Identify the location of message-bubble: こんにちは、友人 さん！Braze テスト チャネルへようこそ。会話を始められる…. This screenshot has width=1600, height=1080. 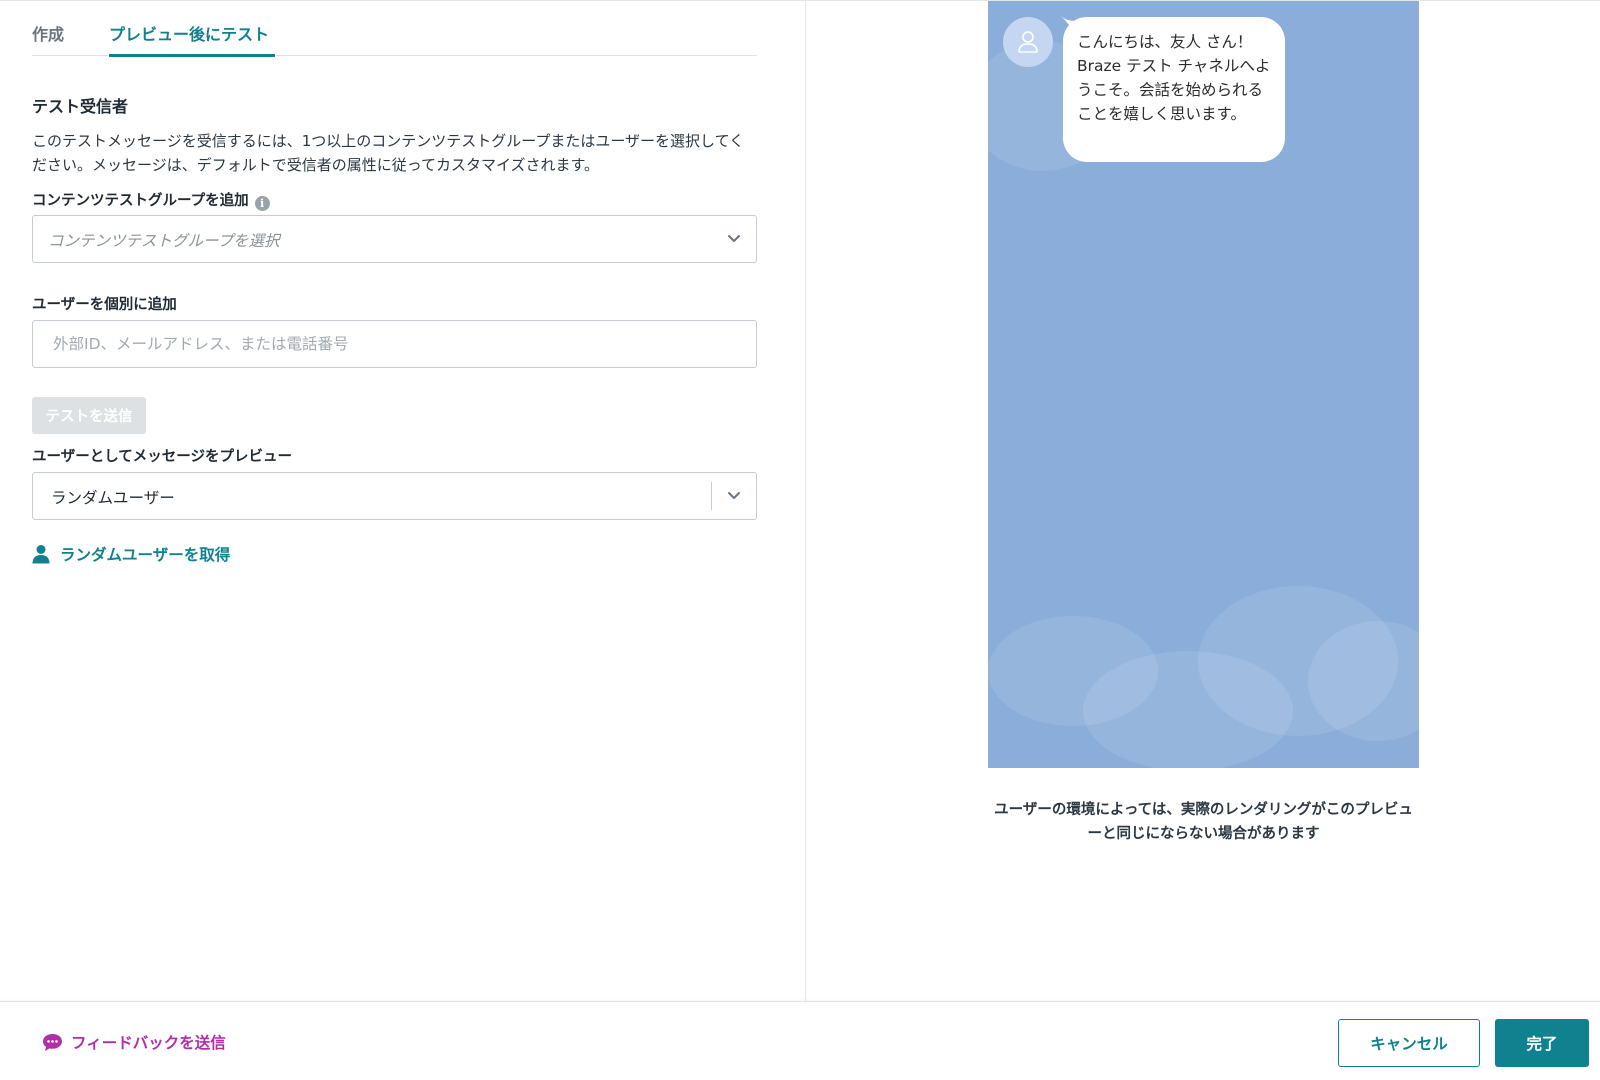
(1174, 89).